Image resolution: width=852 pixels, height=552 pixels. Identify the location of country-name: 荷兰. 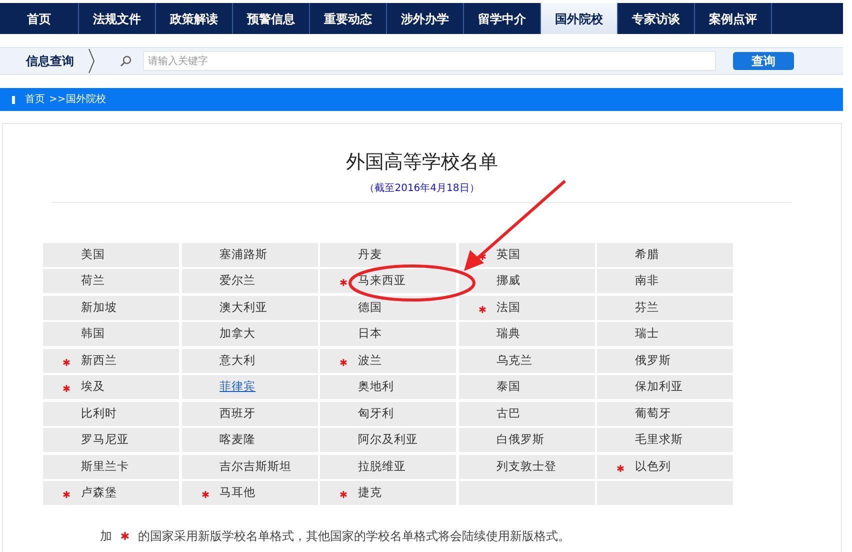
(93, 281).